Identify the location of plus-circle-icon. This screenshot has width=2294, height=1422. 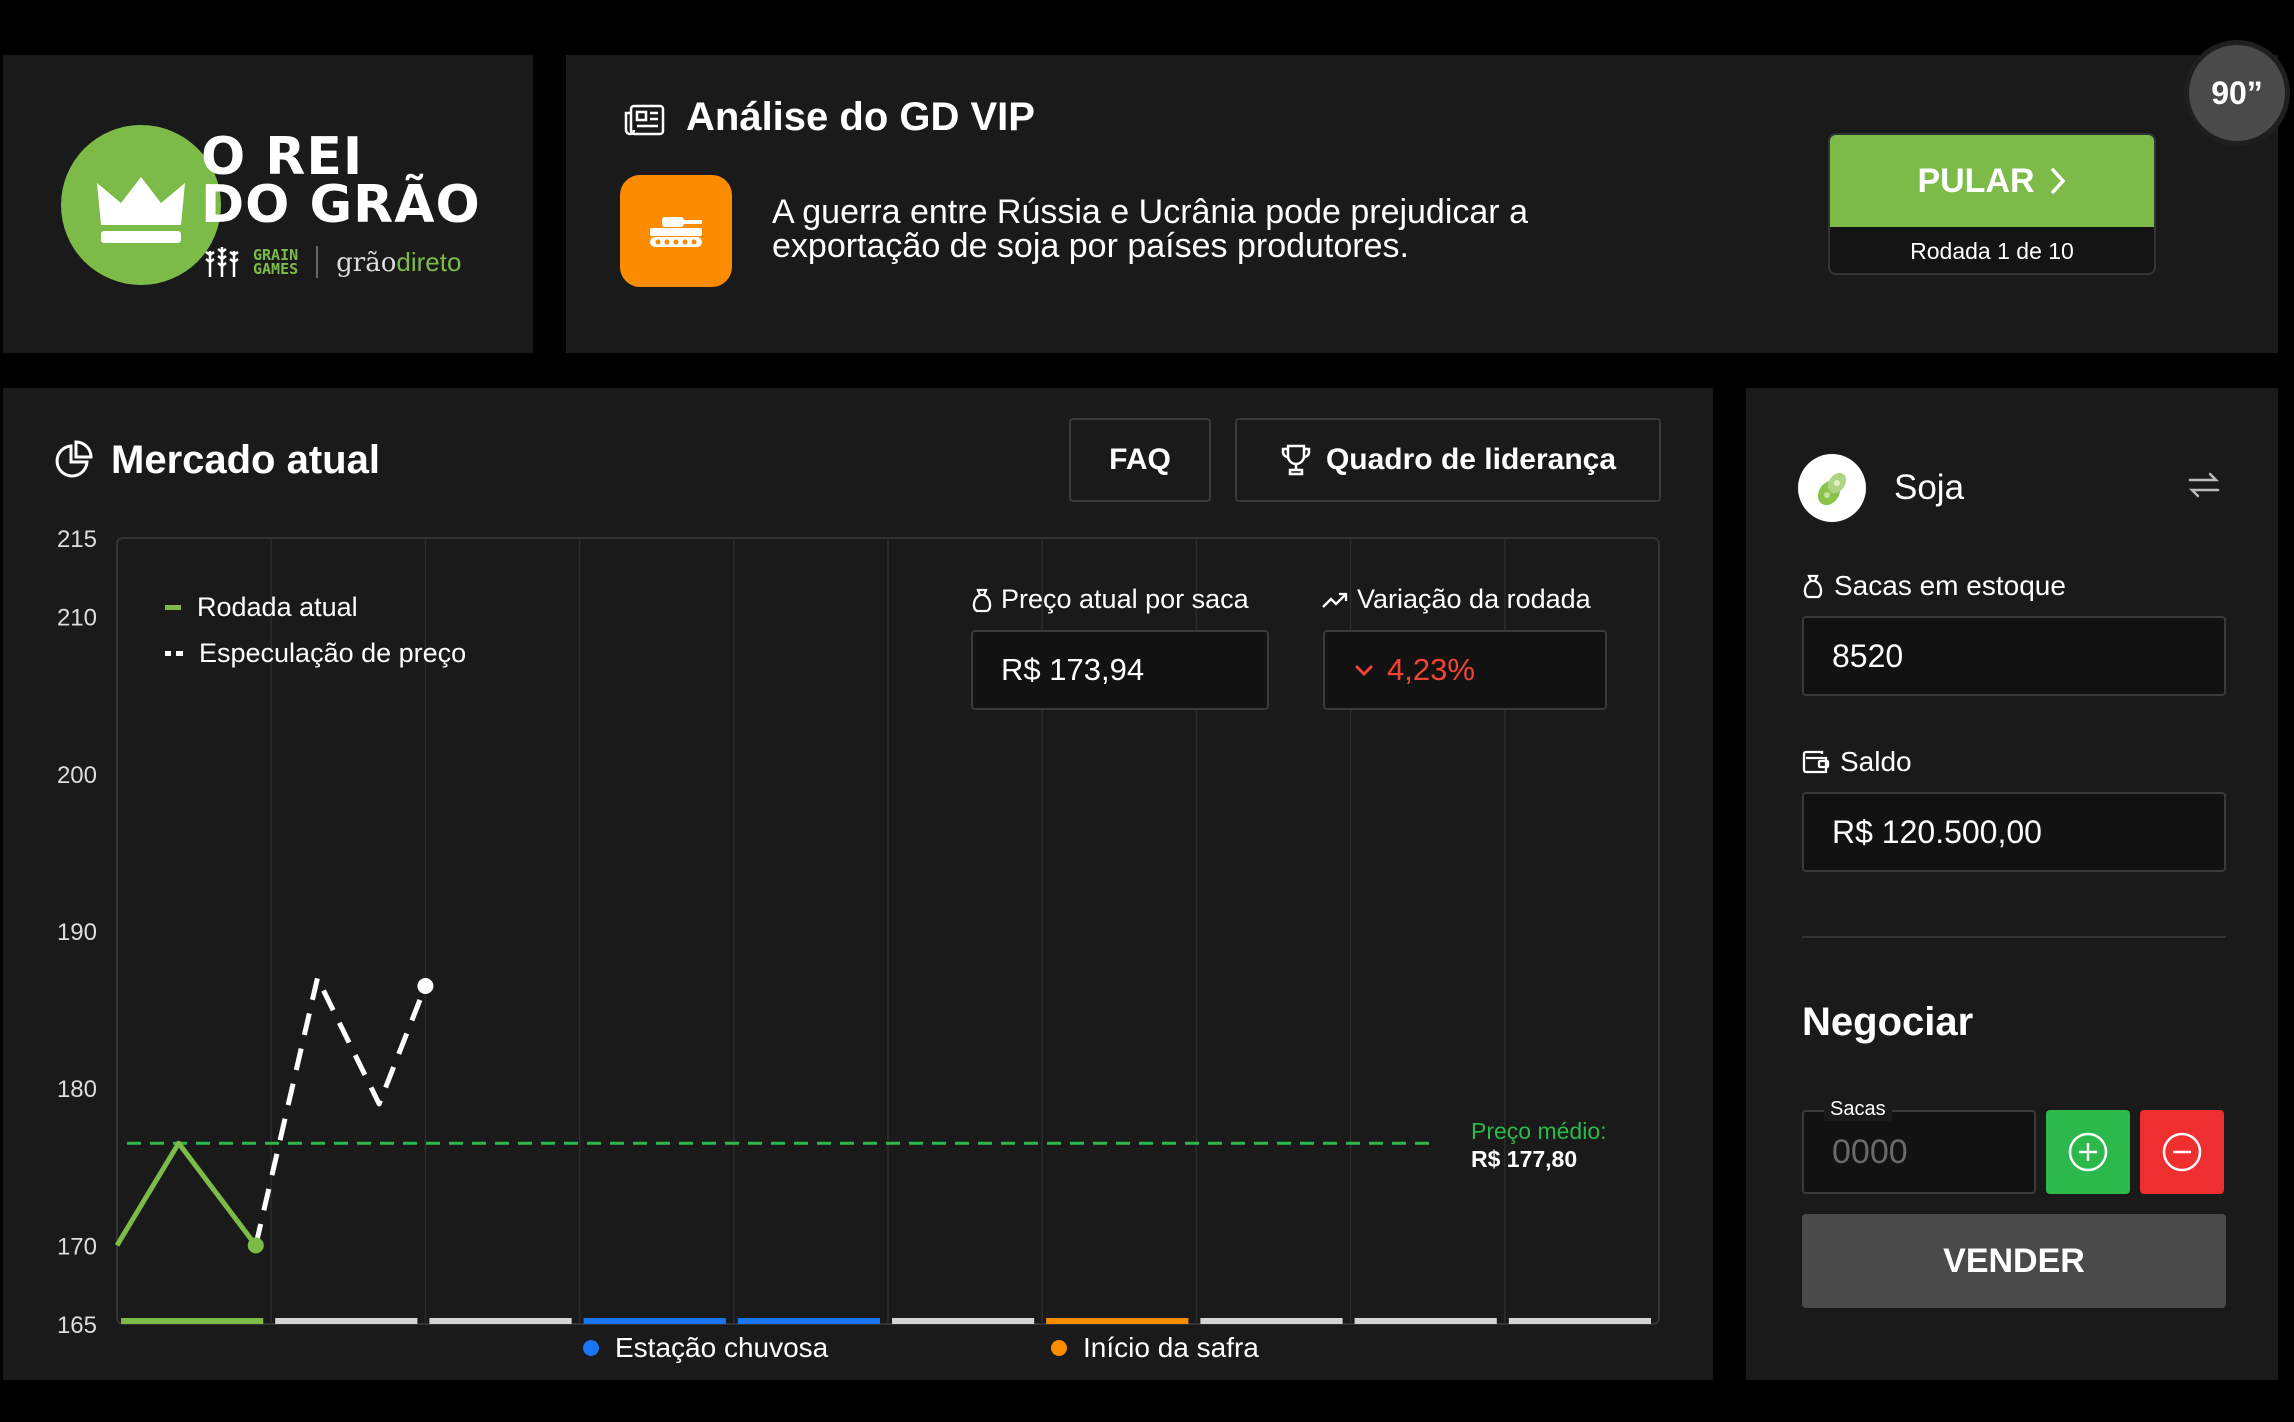
(2088, 1152).